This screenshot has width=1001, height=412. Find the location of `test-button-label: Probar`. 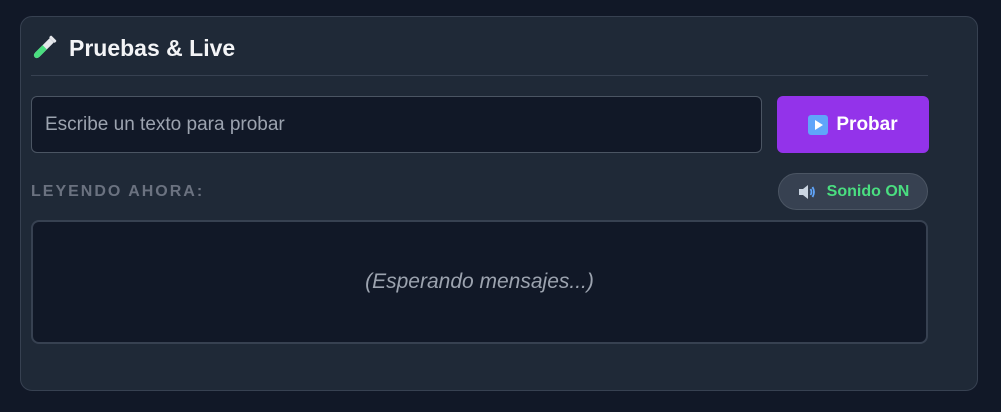

test-button-label: Probar is located at coordinates (867, 124).